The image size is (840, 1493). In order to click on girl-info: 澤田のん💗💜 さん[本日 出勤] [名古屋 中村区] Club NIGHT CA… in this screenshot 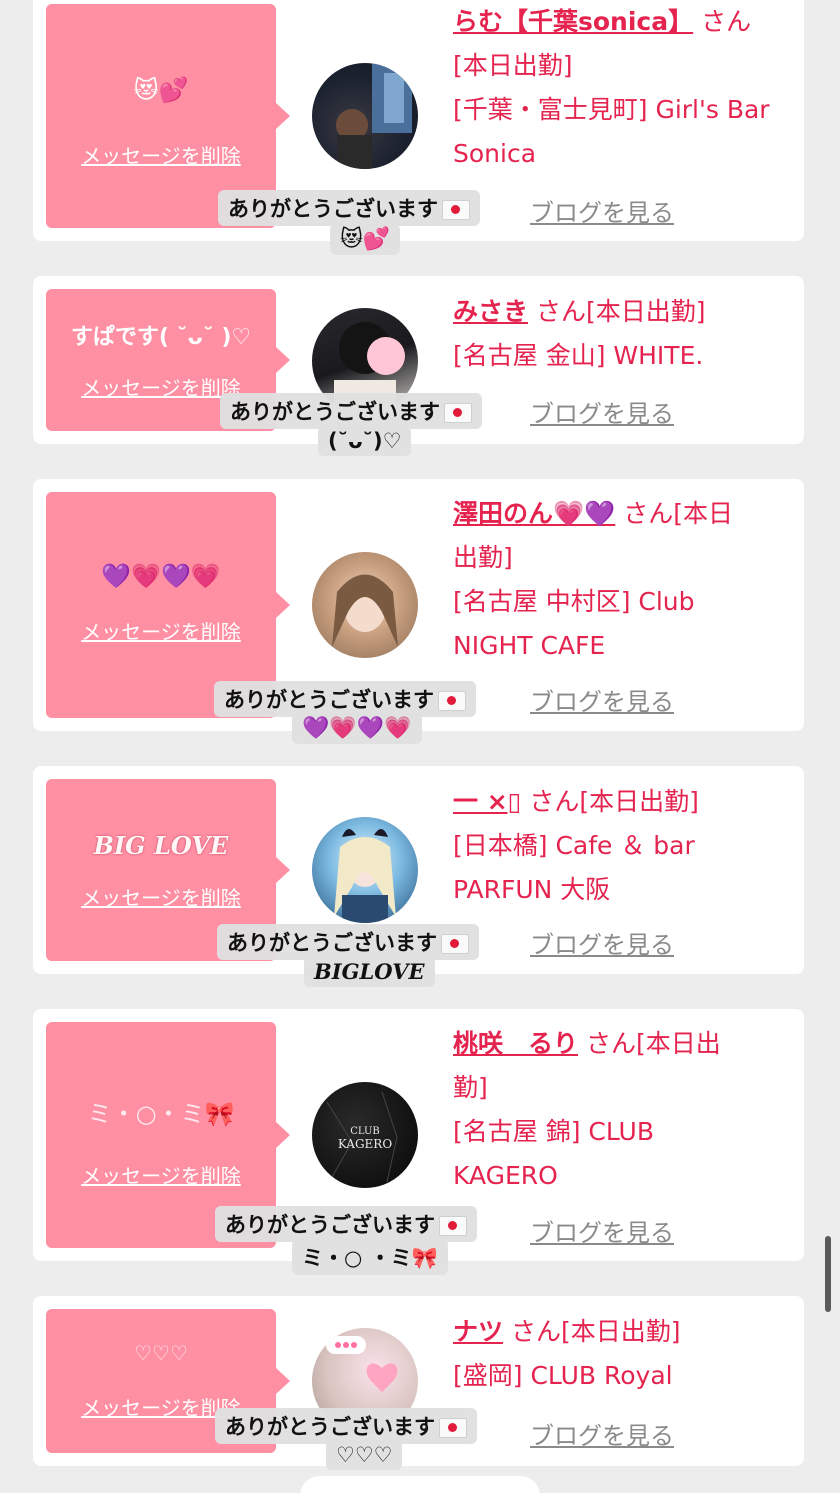, I will do `click(623, 580)`.